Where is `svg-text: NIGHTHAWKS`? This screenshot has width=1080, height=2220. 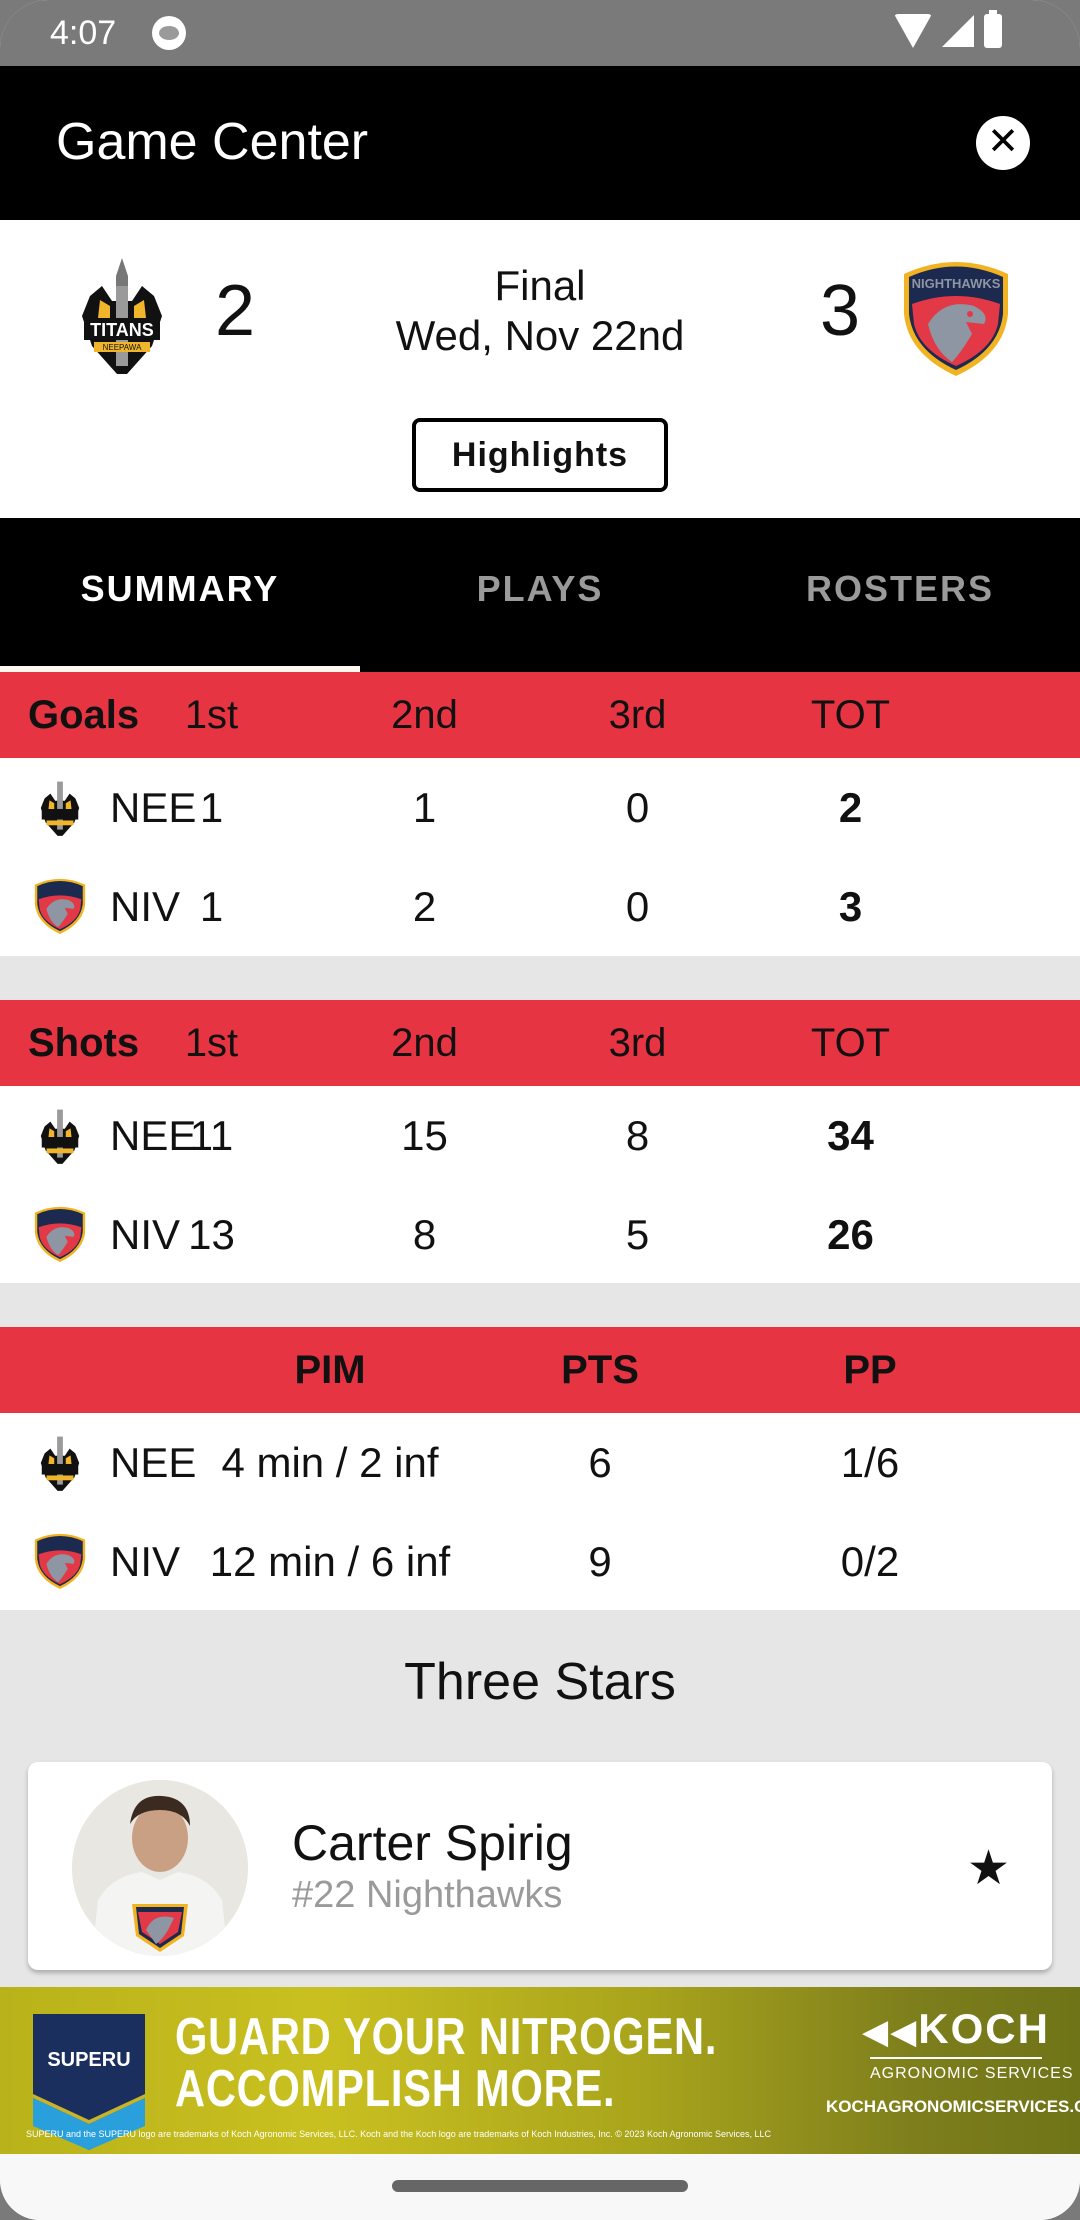
svg-text: NIGHTHAWKS is located at coordinates (956, 283).